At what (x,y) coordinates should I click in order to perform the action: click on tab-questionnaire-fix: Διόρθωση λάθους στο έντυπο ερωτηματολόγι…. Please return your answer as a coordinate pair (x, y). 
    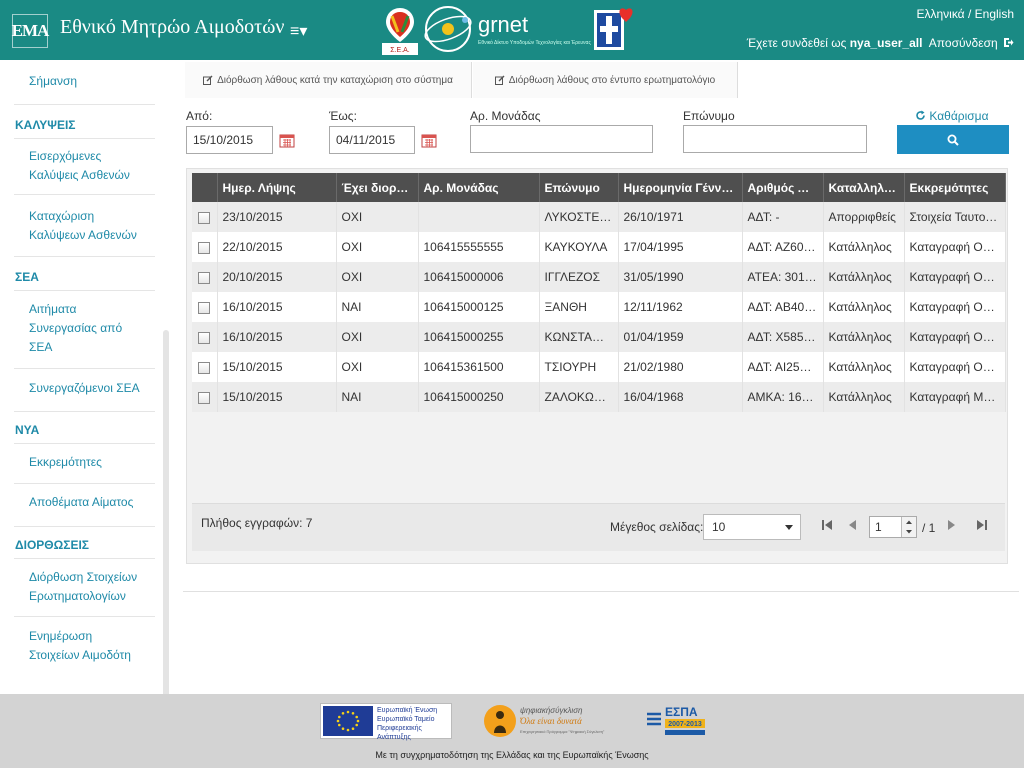
    Looking at the image, I should click on (605, 80).